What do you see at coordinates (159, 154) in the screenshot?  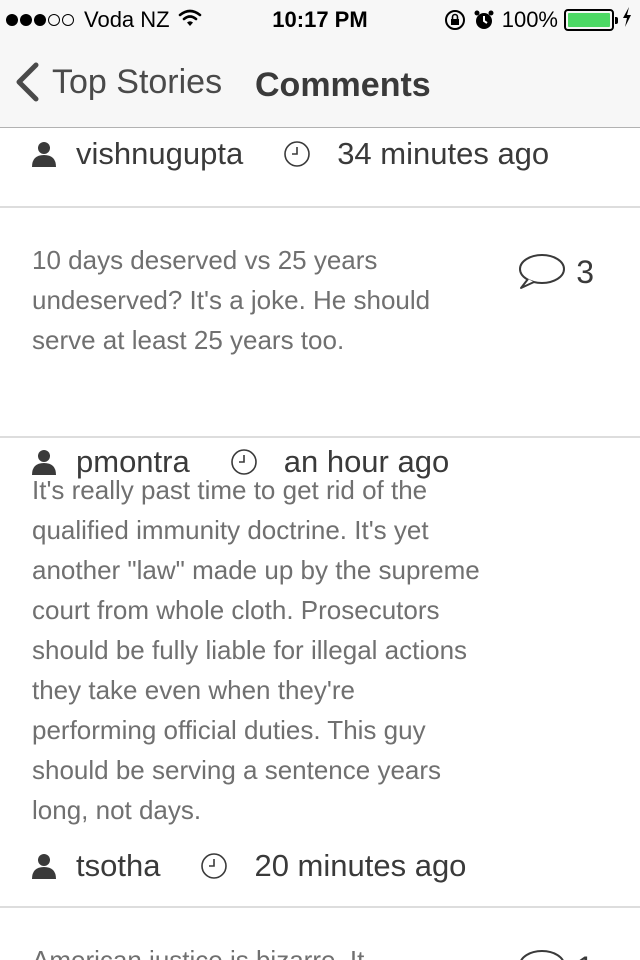 I see `comment-author: vishnugupta` at bounding box center [159, 154].